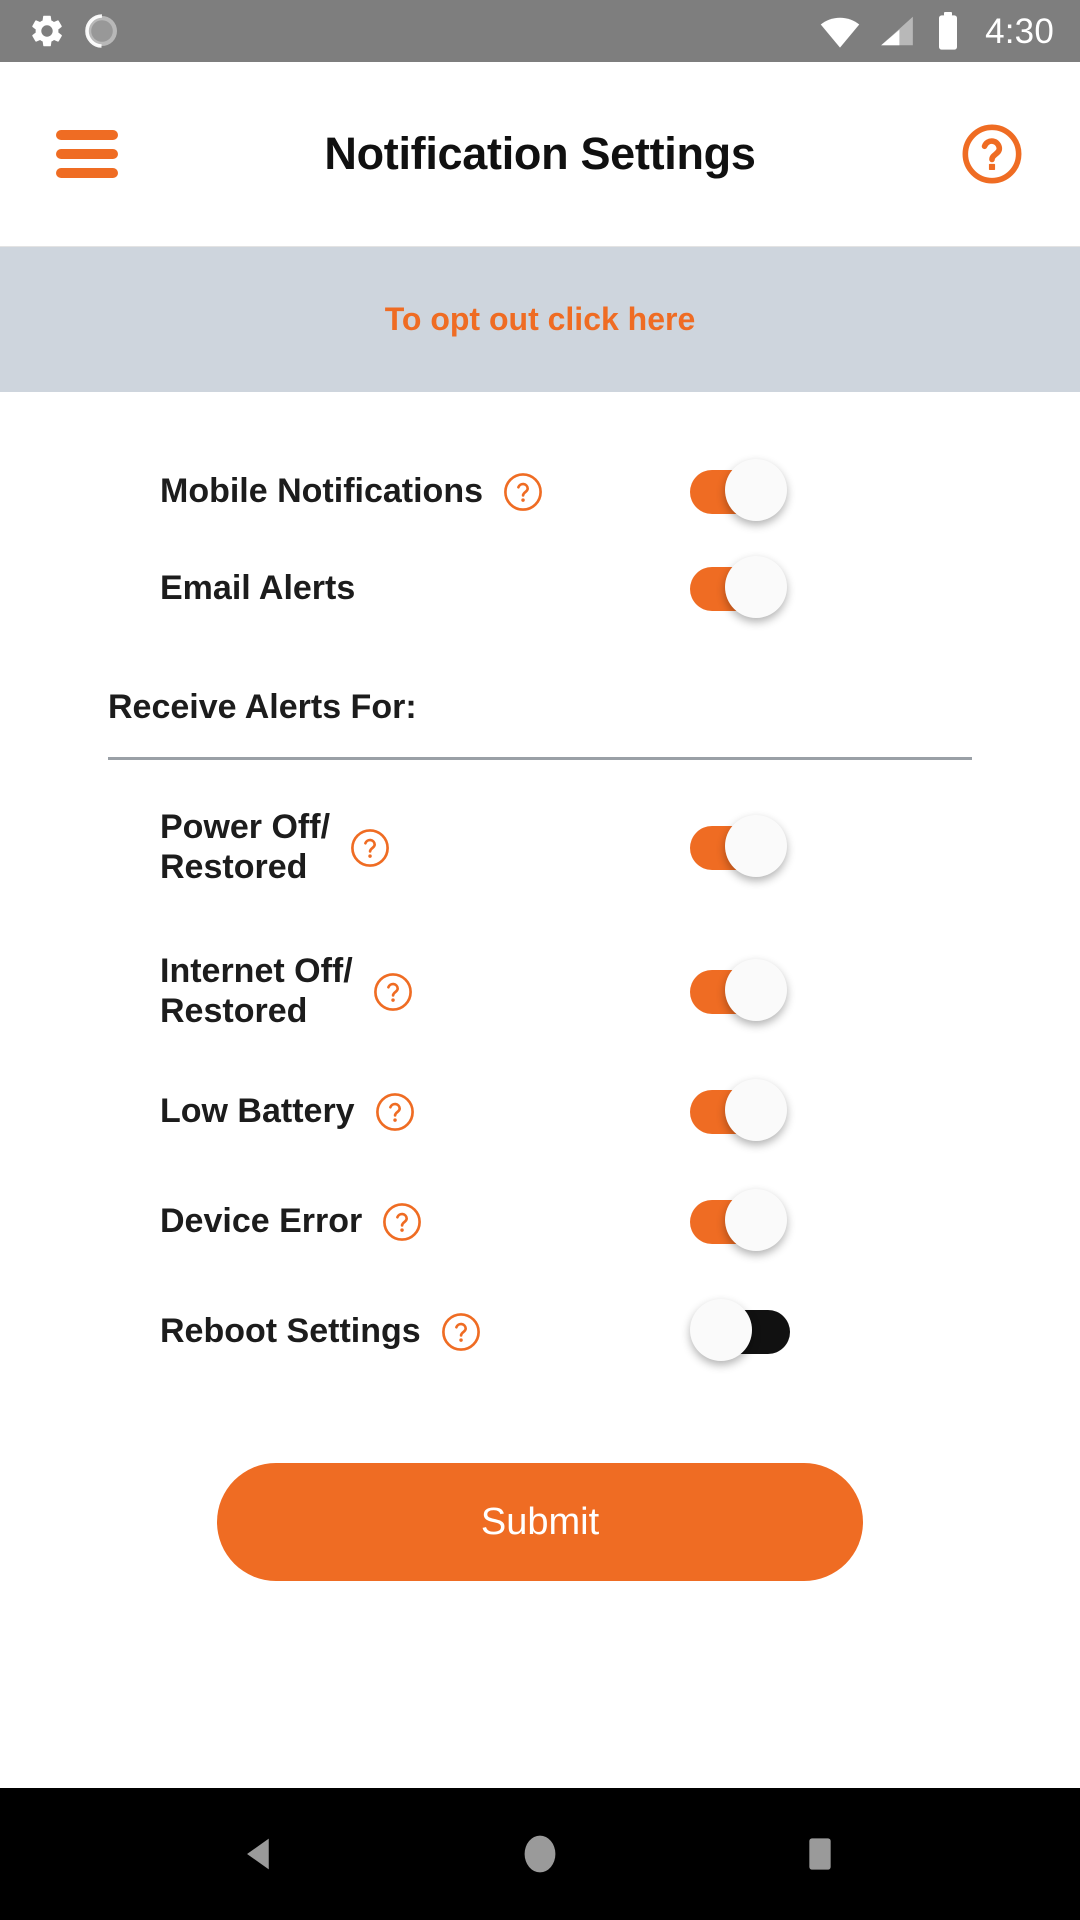  Describe the element at coordinates (540, 1222) in the screenshot. I see `setting-row-device-error: Device Error` at that location.